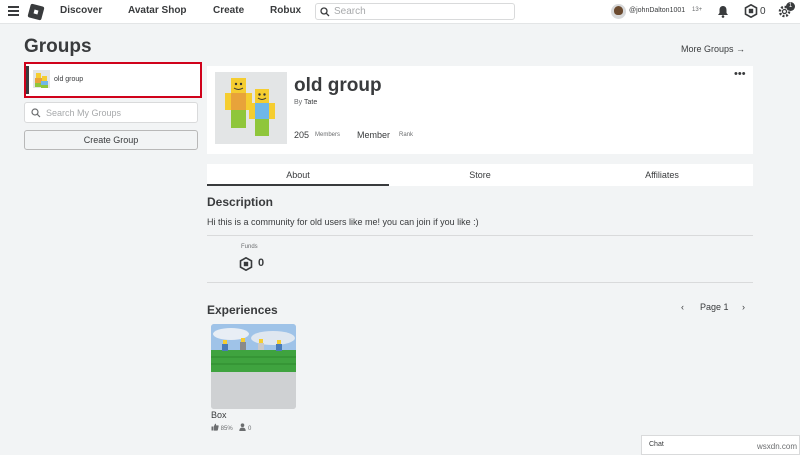 This screenshot has height=455, width=800. I want to click on by-label: By, so click(298, 102).